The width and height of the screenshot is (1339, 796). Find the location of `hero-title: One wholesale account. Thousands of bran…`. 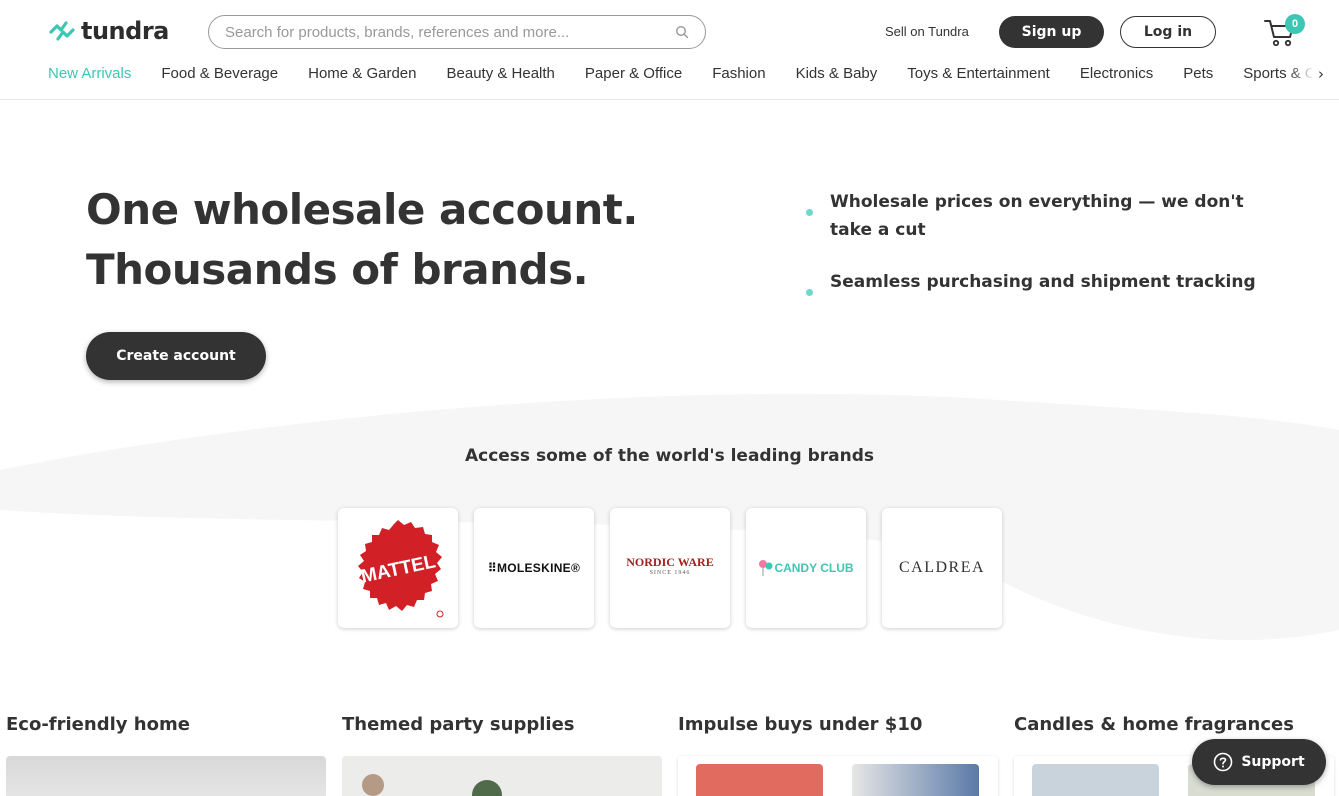

hero-title: One wholesale account. Thousands of bran… is located at coordinates (362, 240).